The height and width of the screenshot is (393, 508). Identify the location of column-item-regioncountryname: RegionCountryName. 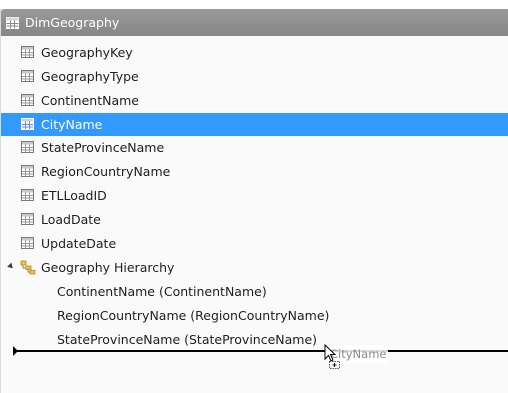
(254, 171).